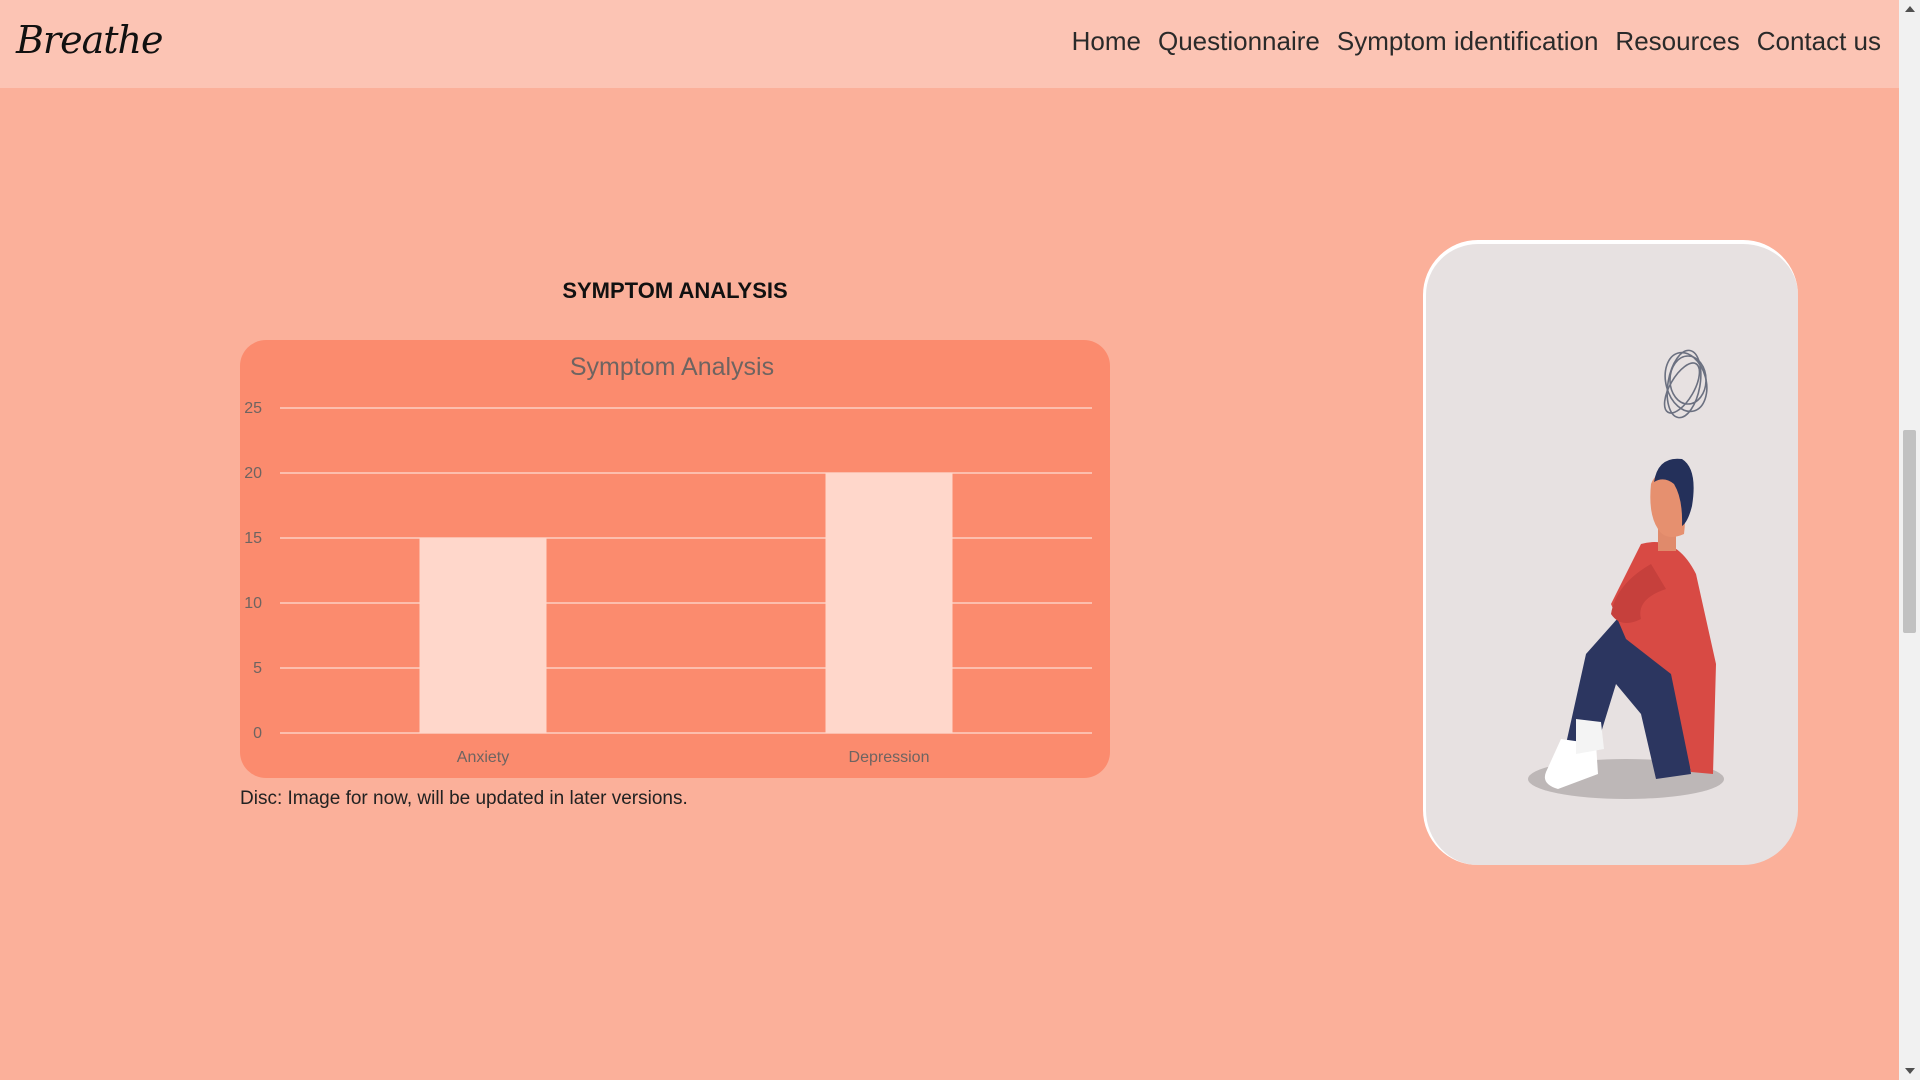 Image resolution: width=1920 pixels, height=1080 pixels. What do you see at coordinates (253, 538) in the screenshot?
I see `y-tick-label: 15` at bounding box center [253, 538].